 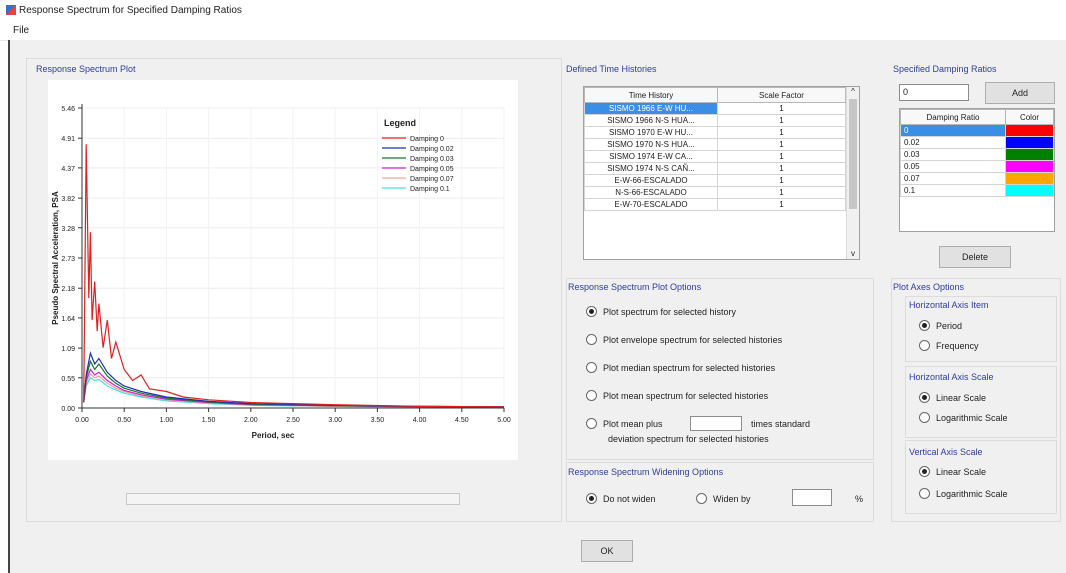 What do you see at coordinates (963, 493) in the screenshot?
I see `opt-v-log: Logarithmic Scale` at bounding box center [963, 493].